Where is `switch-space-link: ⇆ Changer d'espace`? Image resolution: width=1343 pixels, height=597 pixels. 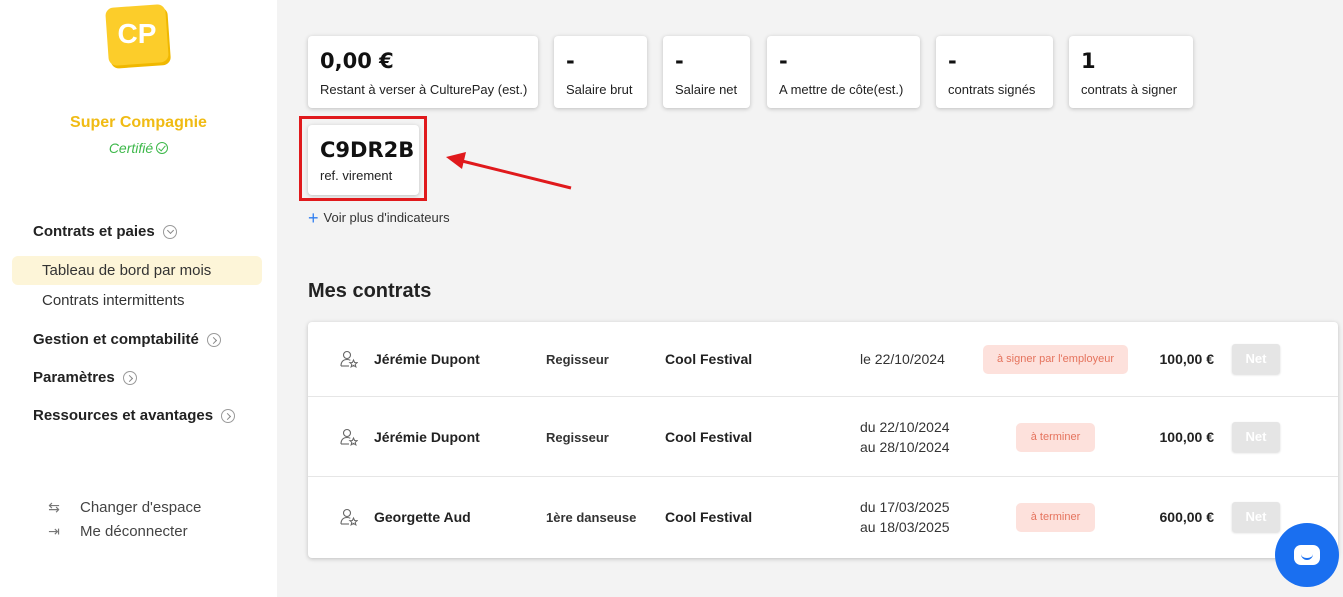 switch-space-link: ⇆ Changer d'espace is located at coordinates (123, 507).